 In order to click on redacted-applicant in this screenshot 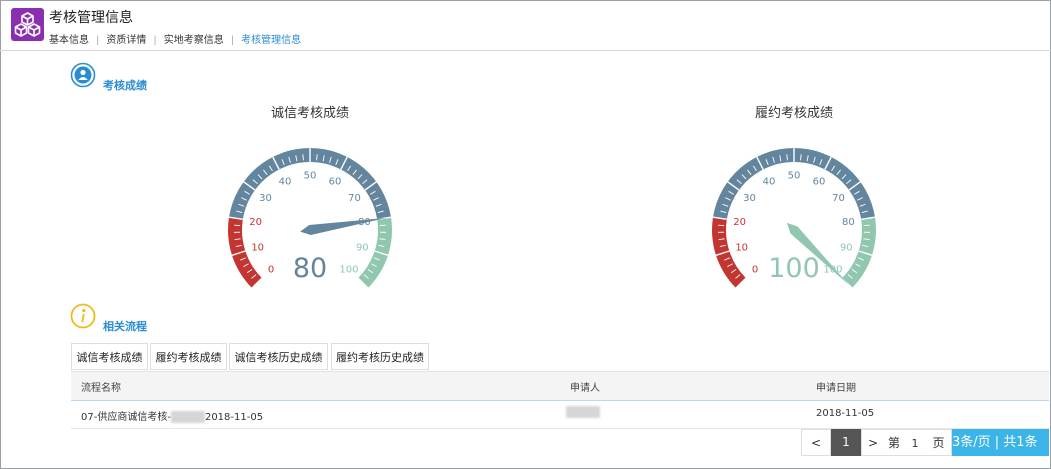, I will do `click(583, 412)`.